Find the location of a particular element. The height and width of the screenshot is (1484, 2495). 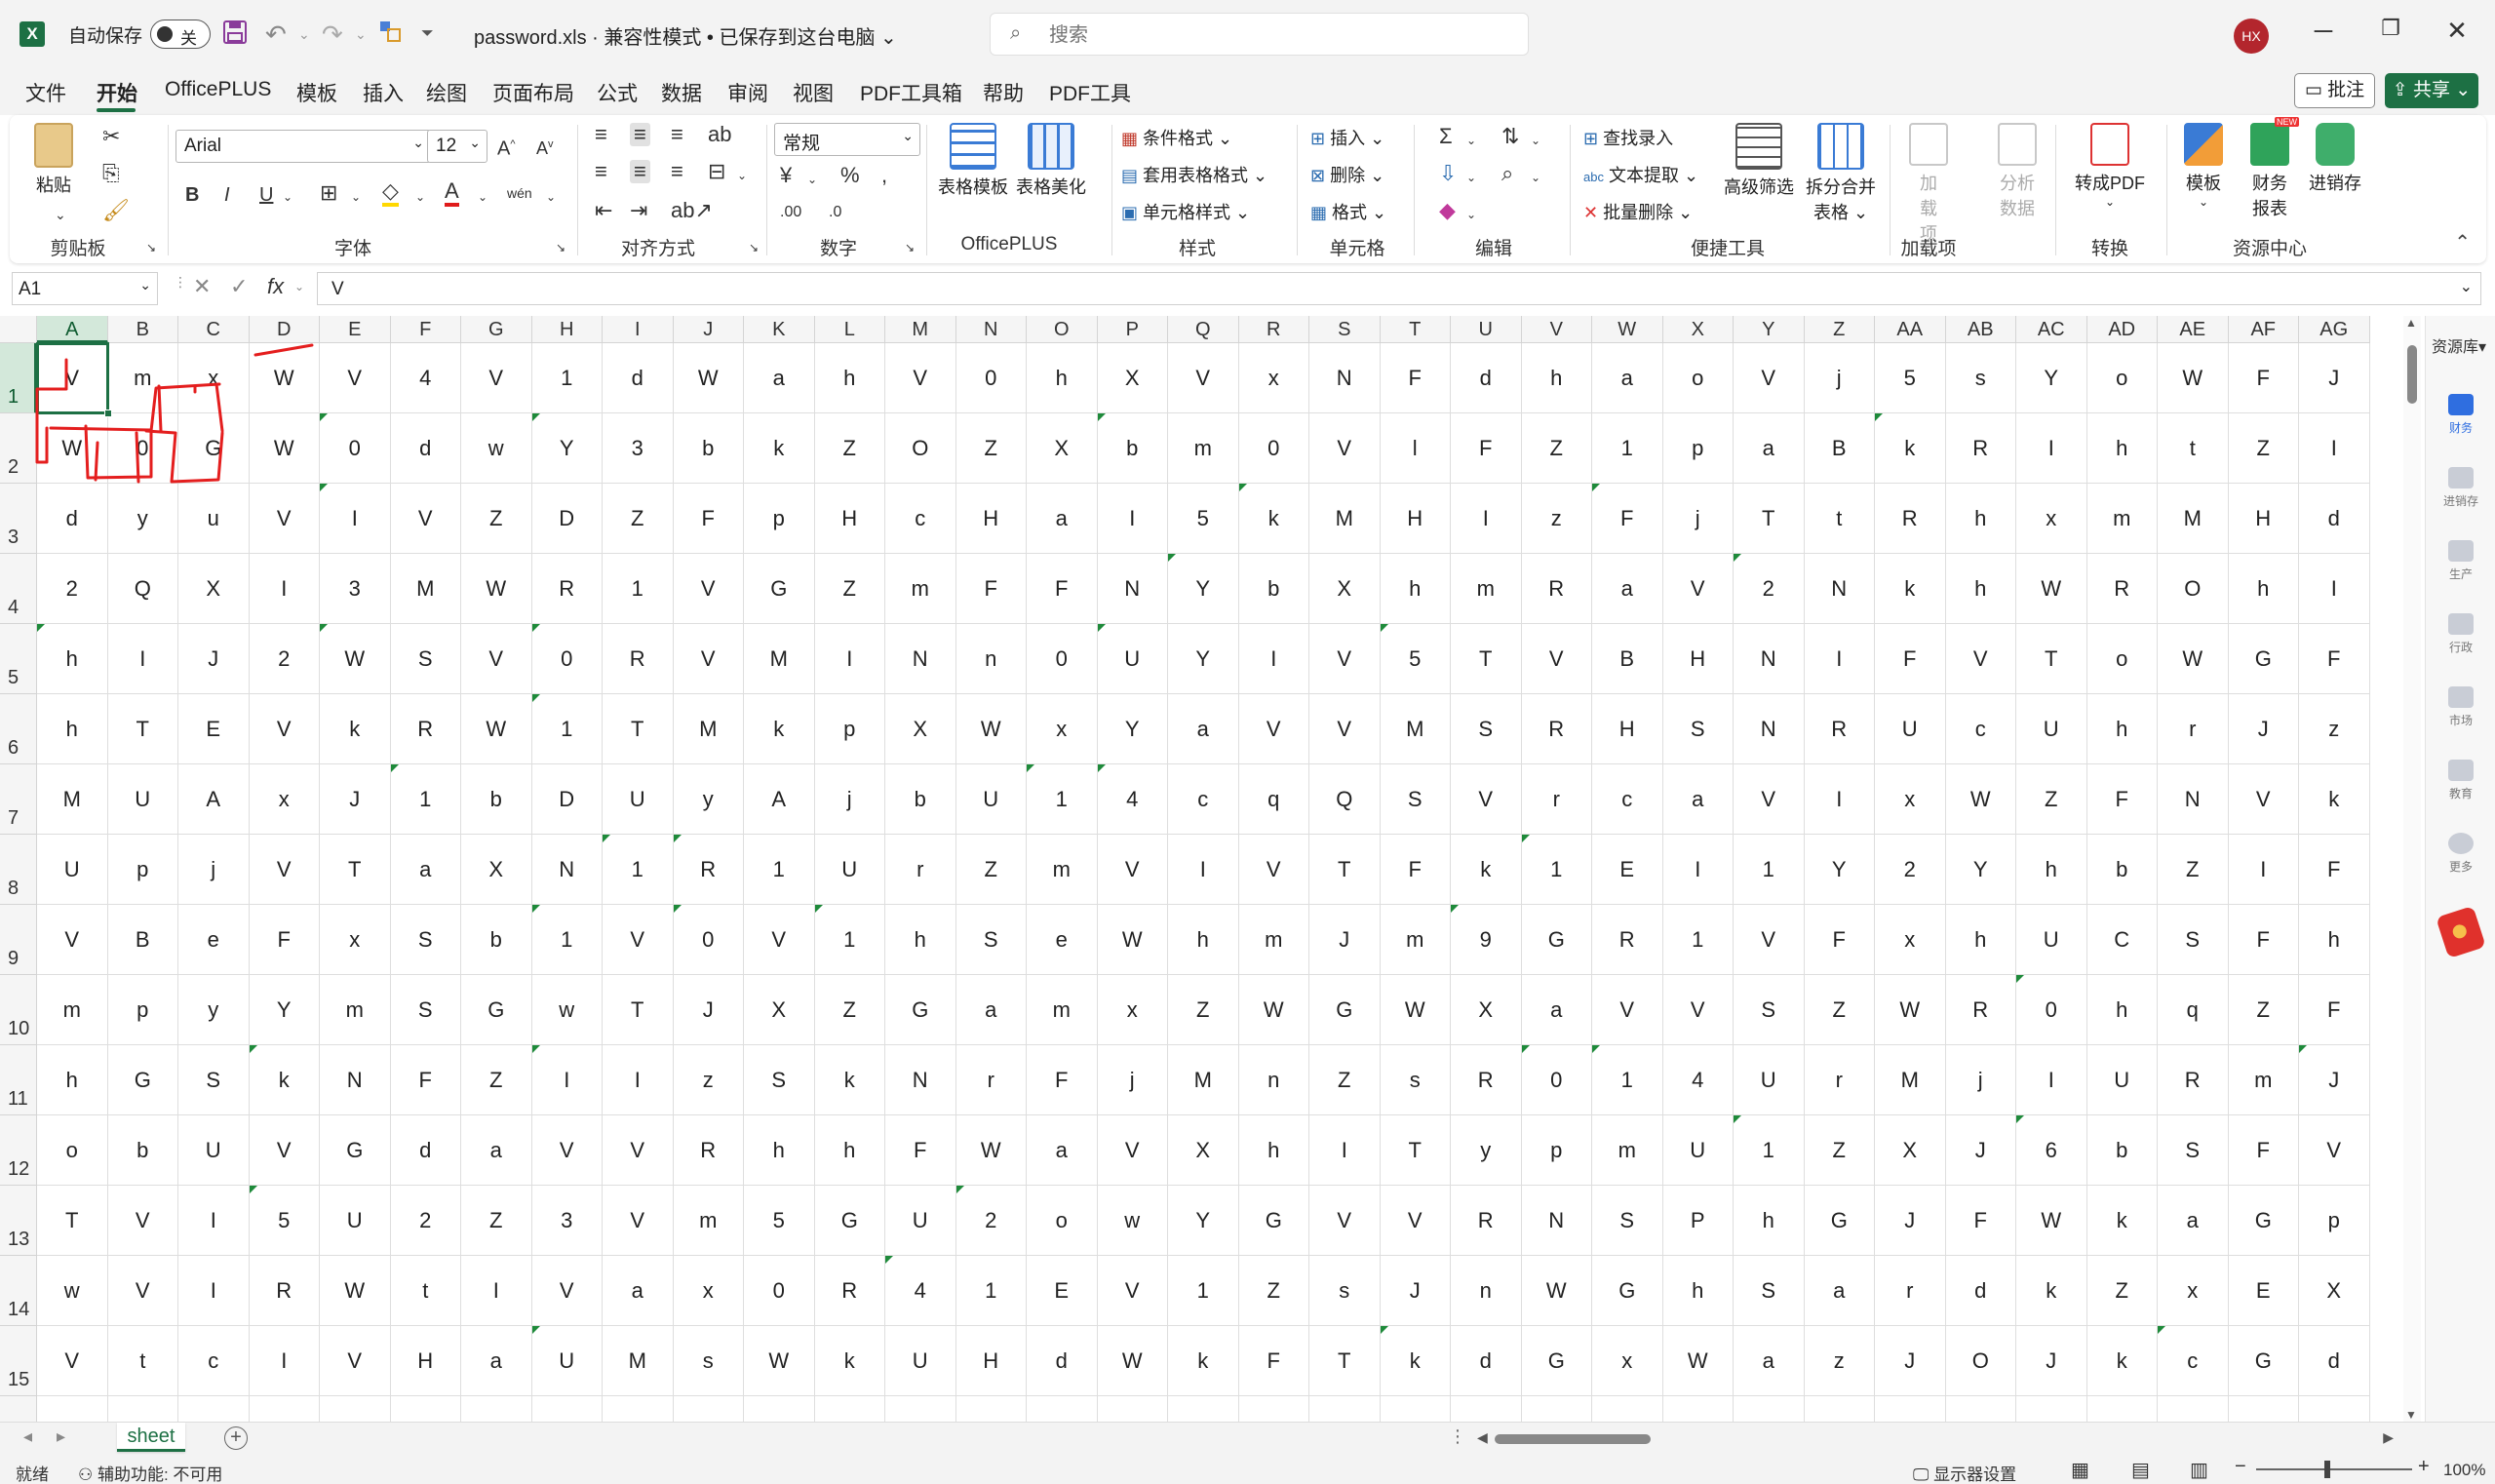

row-header: 1 is located at coordinates (18, 378).